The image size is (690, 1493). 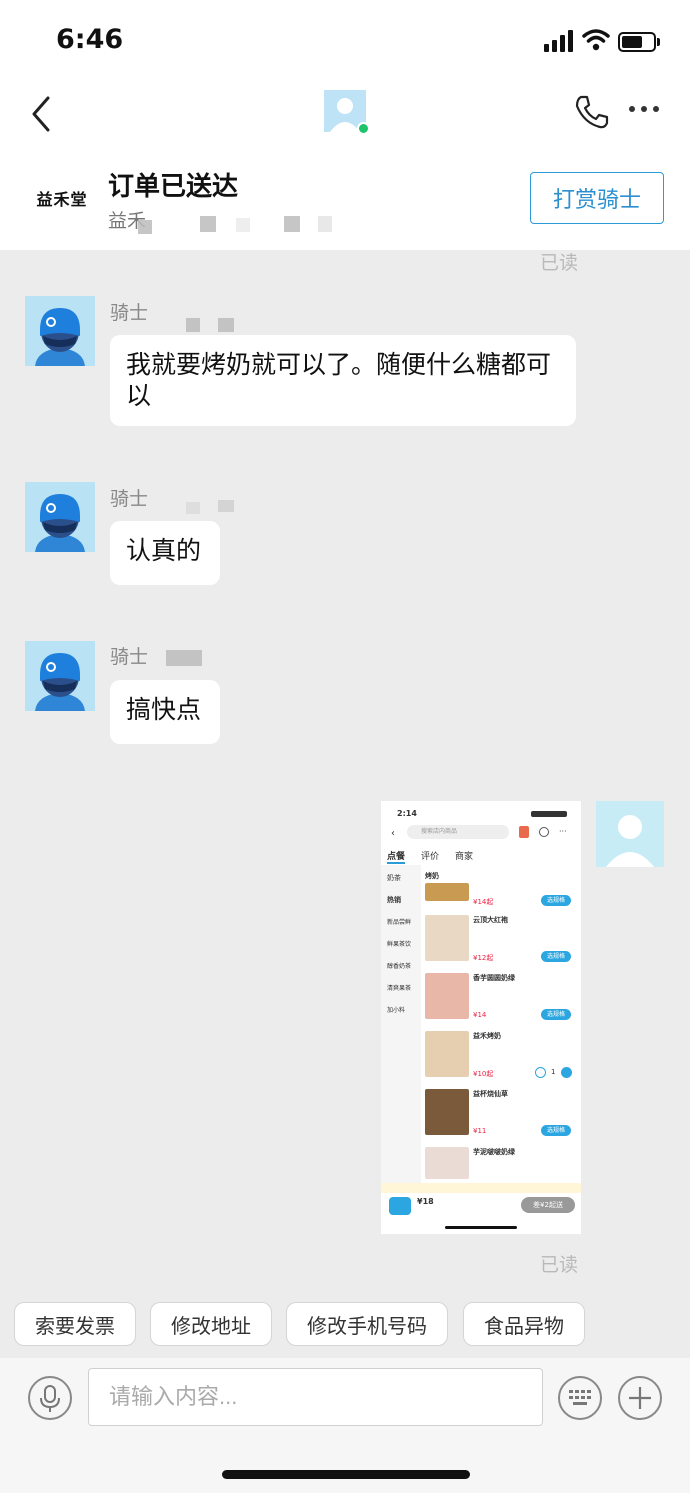 What do you see at coordinates (346, 1474) in the screenshot?
I see `home-indicator` at bounding box center [346, 1474].